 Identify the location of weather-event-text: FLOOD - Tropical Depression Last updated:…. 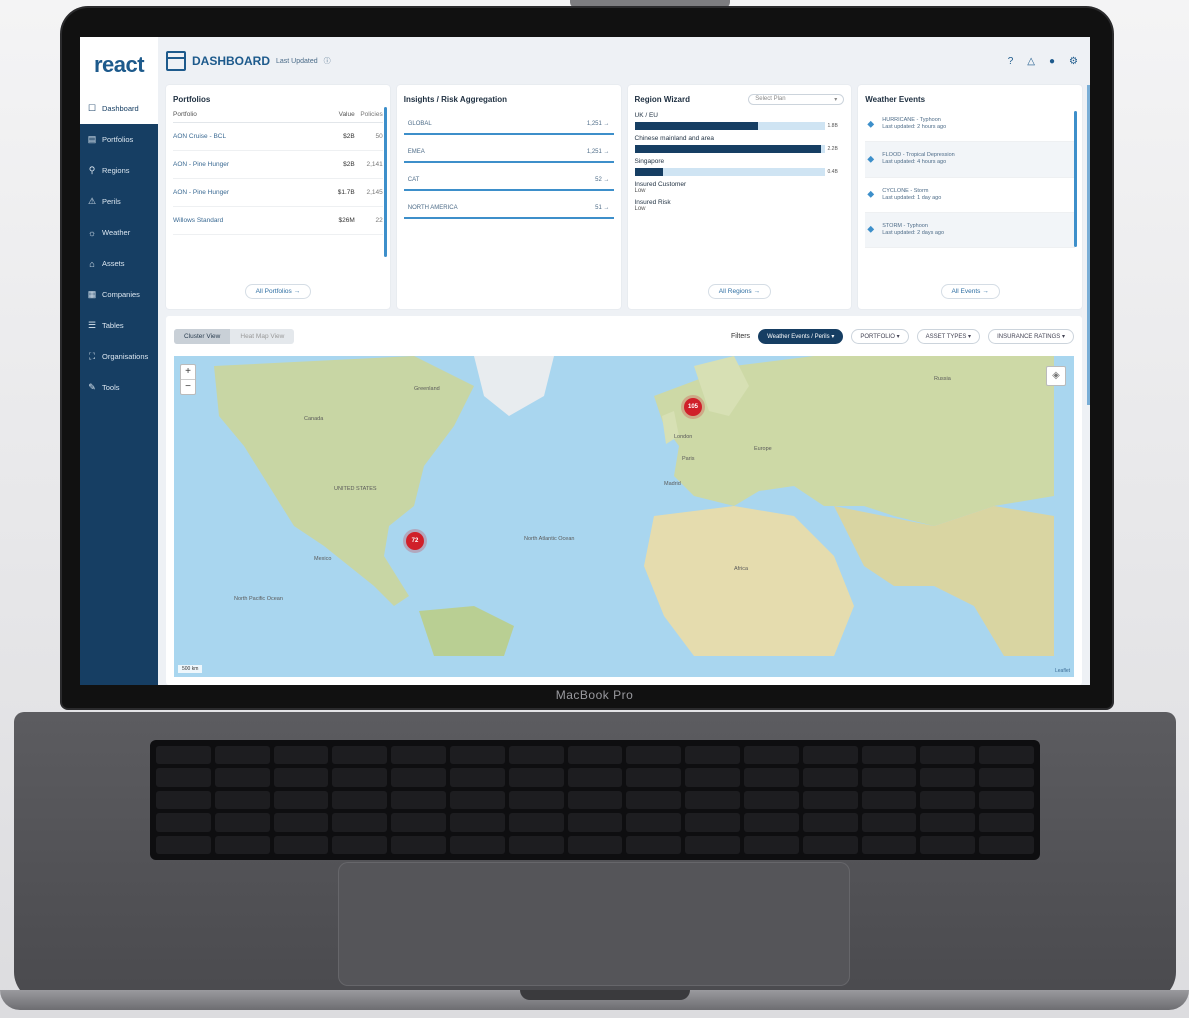
(918, 159).